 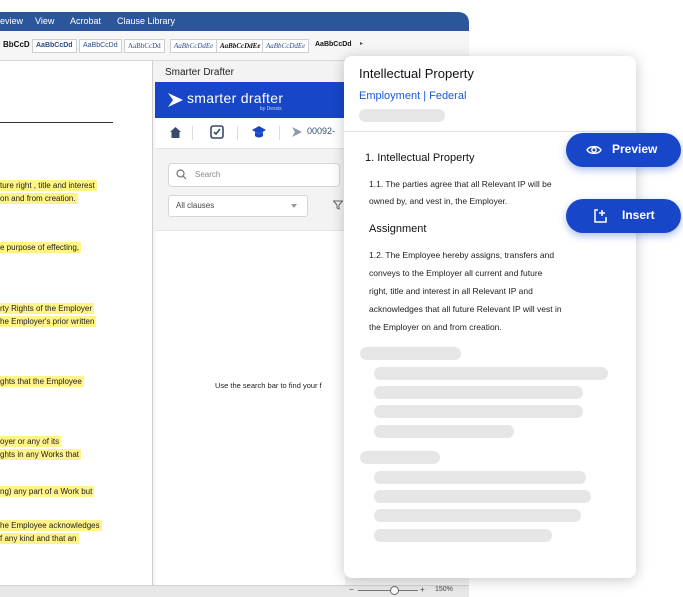 What do you see at coordinates (235, 98) in the screenshot?
I see `brand-logo-text: smarter drafter` at bounding box center [235, 98].